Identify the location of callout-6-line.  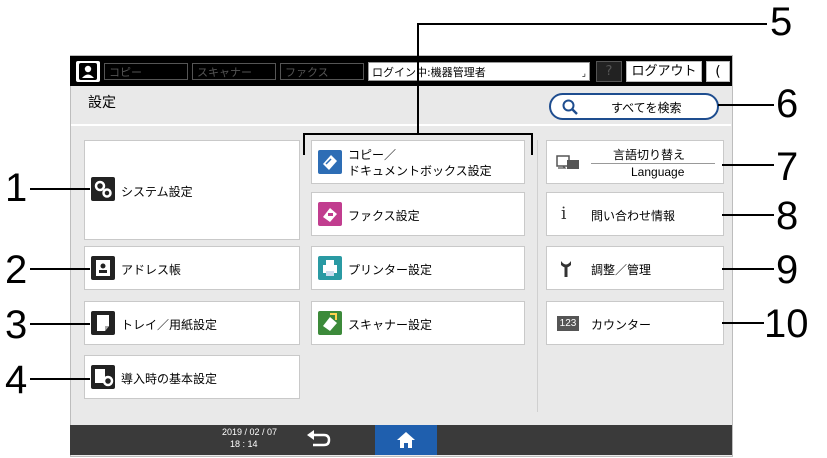
(746, 105).